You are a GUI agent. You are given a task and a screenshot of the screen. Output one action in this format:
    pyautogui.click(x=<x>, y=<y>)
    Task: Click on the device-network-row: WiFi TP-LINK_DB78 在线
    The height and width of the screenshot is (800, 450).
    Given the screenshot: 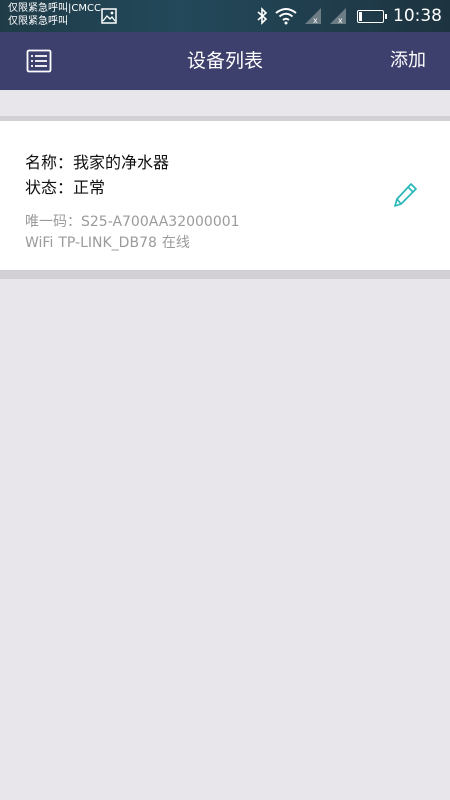 What is the action you would take?
    pyautogui.click(x=107, y=242)
    